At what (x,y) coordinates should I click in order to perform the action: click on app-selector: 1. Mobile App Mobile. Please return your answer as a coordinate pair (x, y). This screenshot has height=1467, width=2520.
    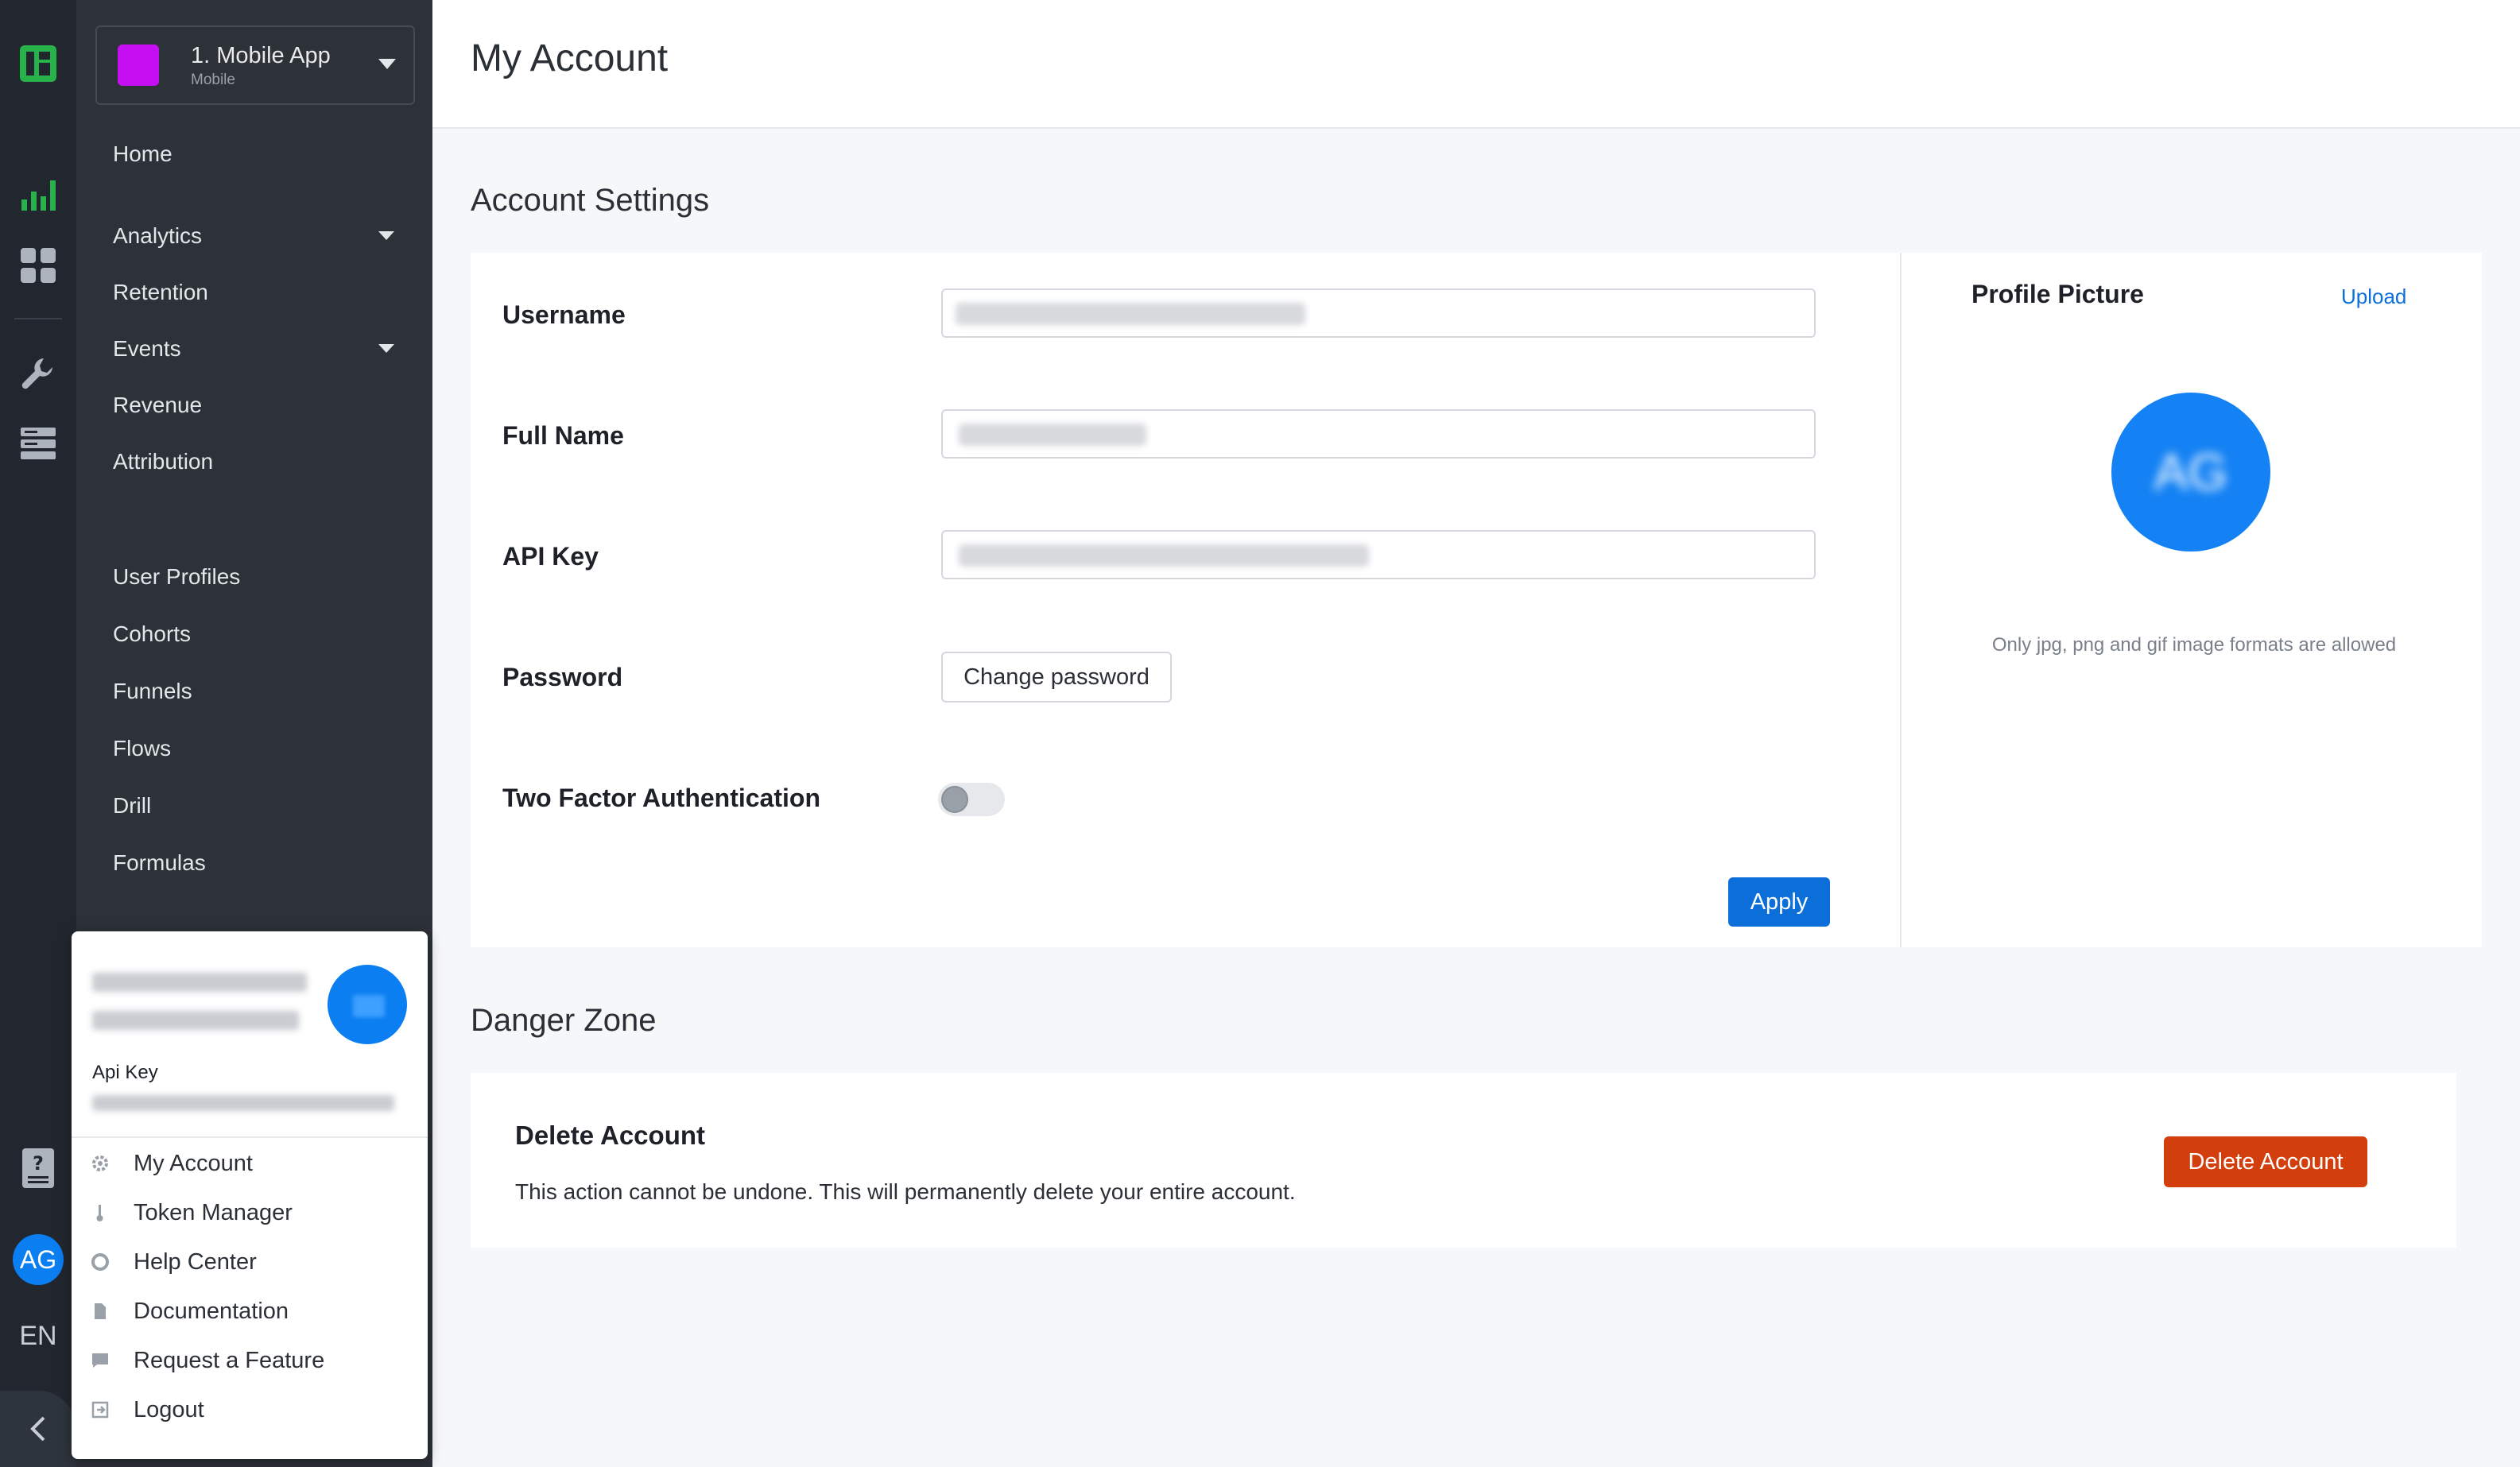
    Looking at the image, I should click on (255, 65).